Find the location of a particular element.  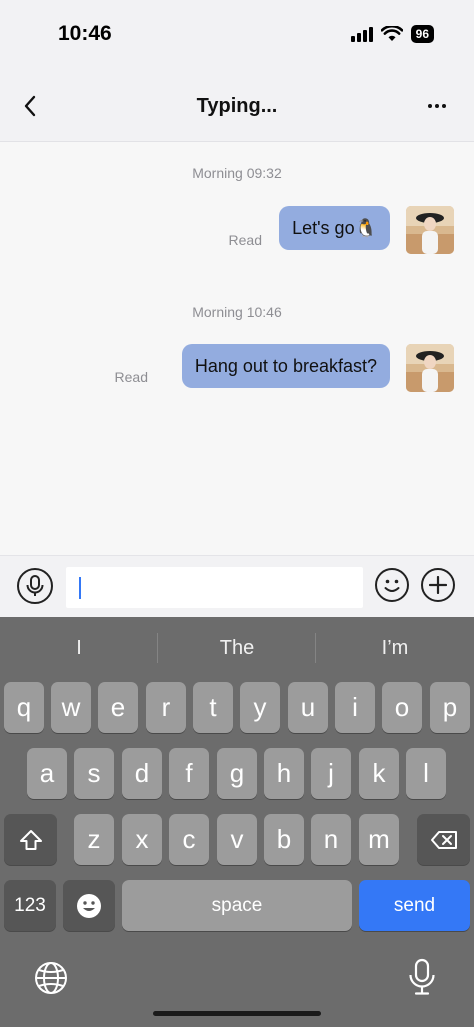

delete-key is located at coordinates (443, 839).